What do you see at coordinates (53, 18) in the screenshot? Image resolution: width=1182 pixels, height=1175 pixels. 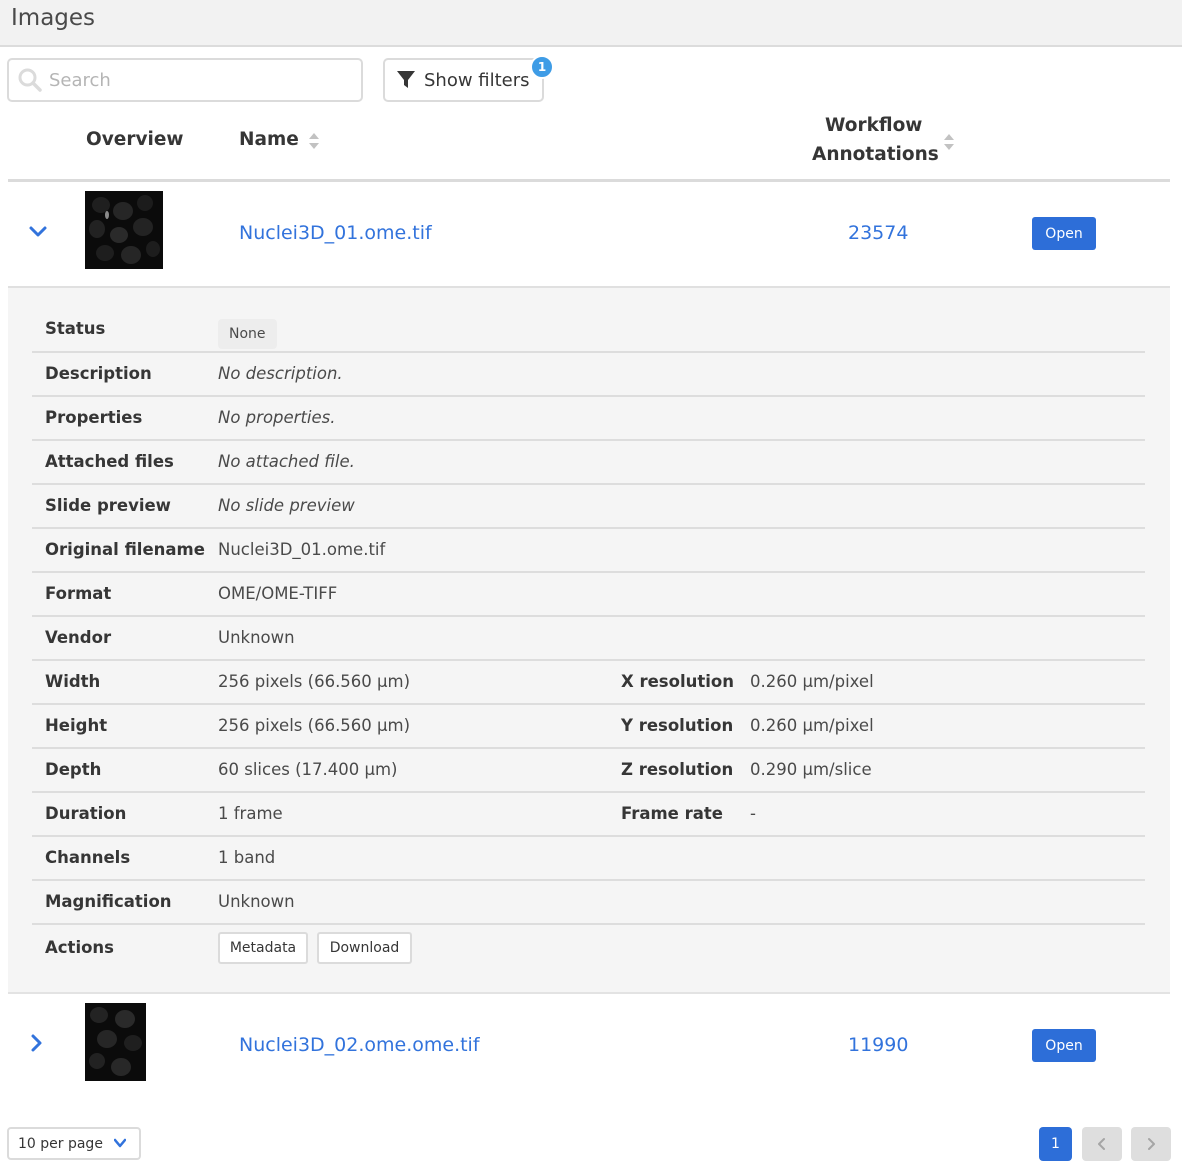 I see `page-title: Images` at bounding box center [53, 18].